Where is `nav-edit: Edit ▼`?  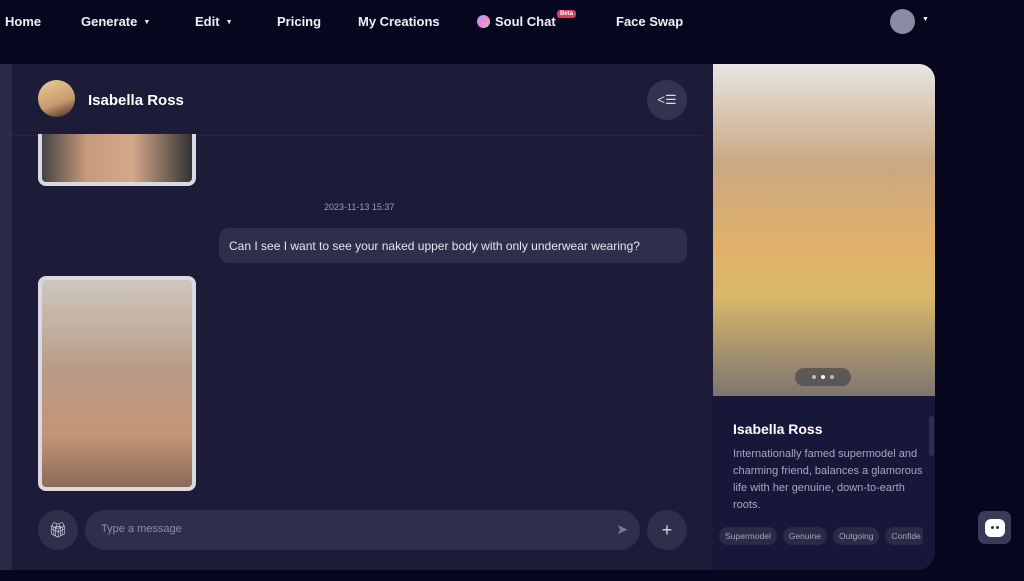 nav-edit: Edit ▼ is located at coordinates (214, 21).